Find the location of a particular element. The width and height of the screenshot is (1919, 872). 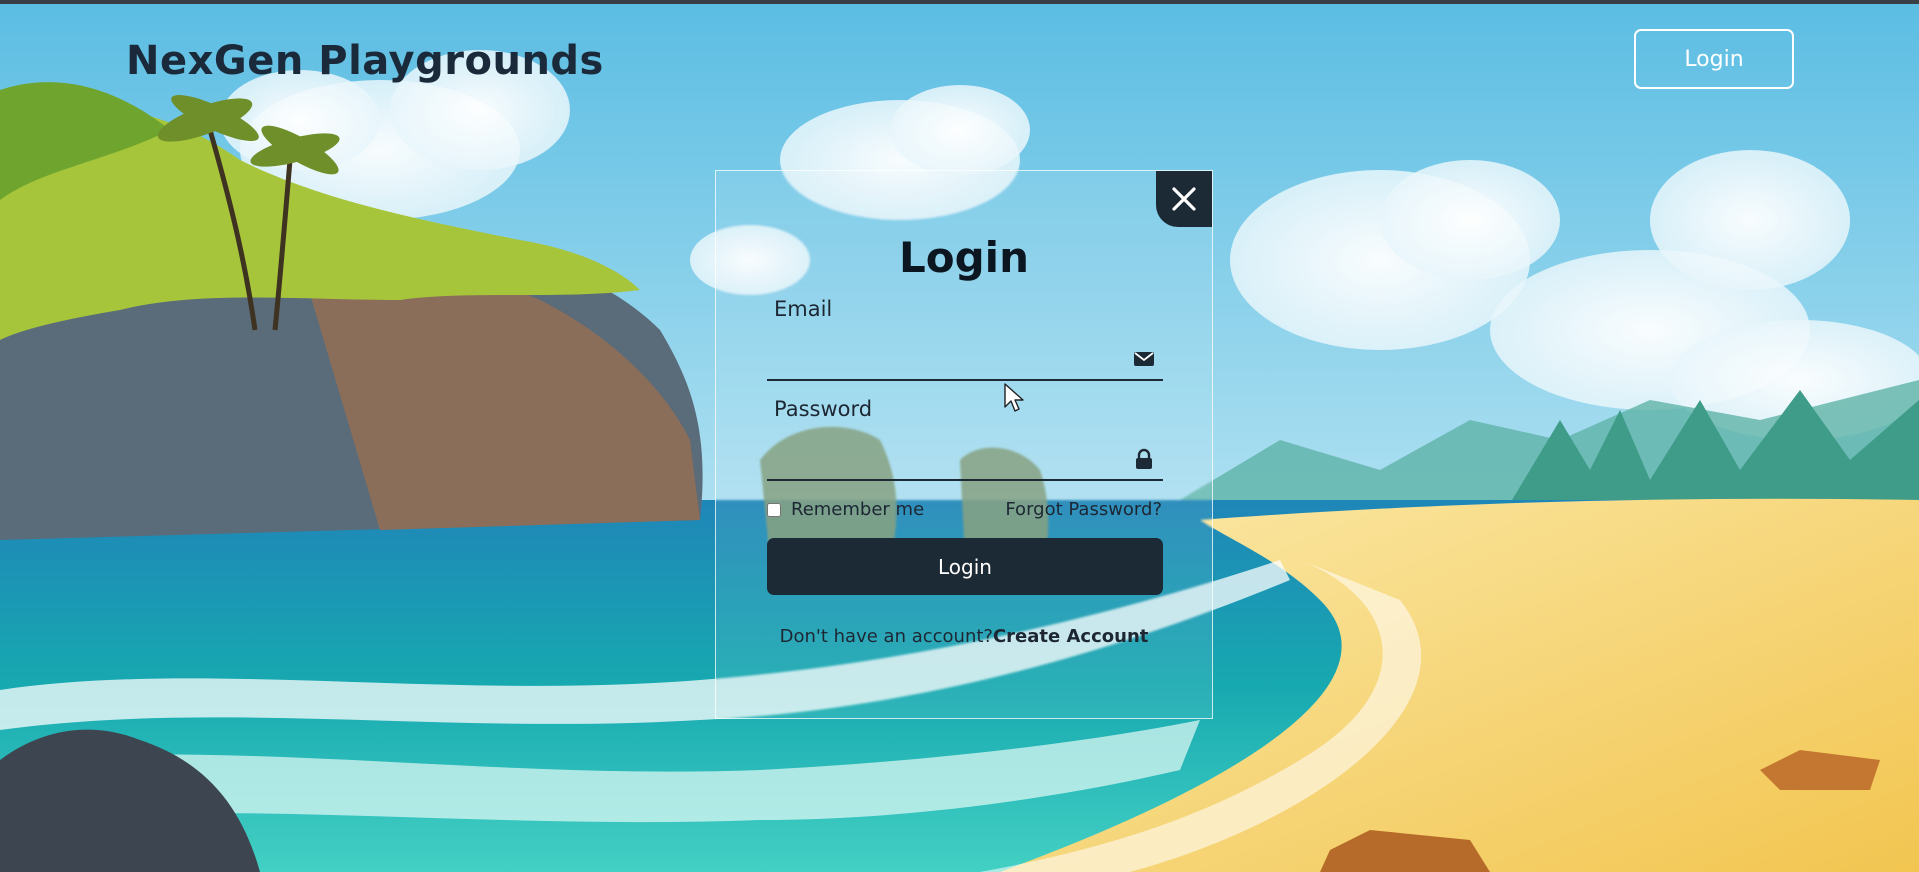

email-label: Email is located at coordinates (803, 309).